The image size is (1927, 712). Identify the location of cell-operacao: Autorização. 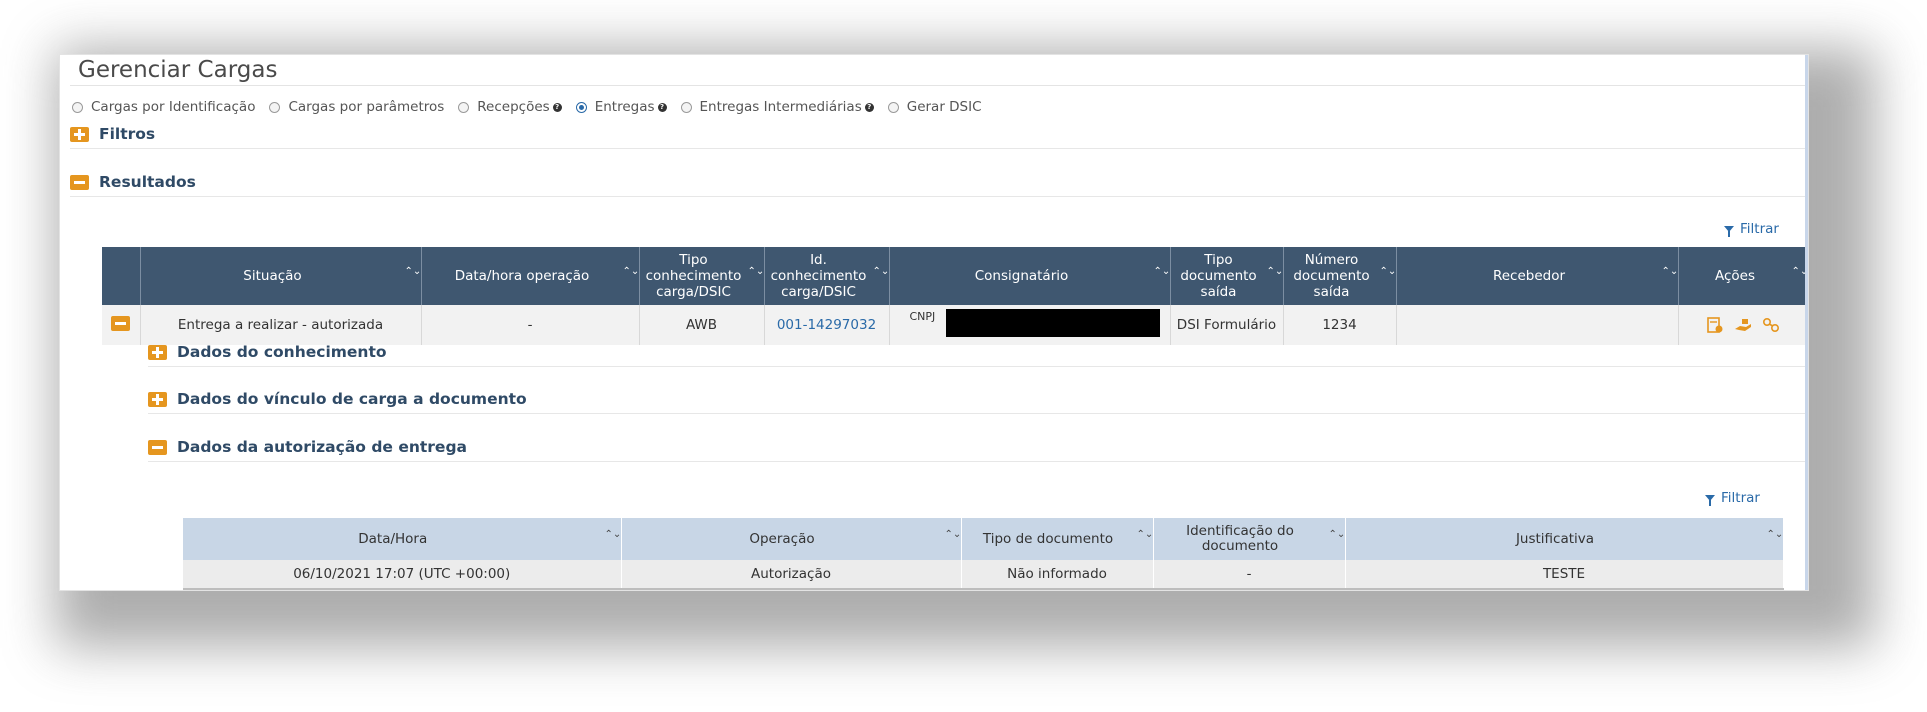
(791, 575).